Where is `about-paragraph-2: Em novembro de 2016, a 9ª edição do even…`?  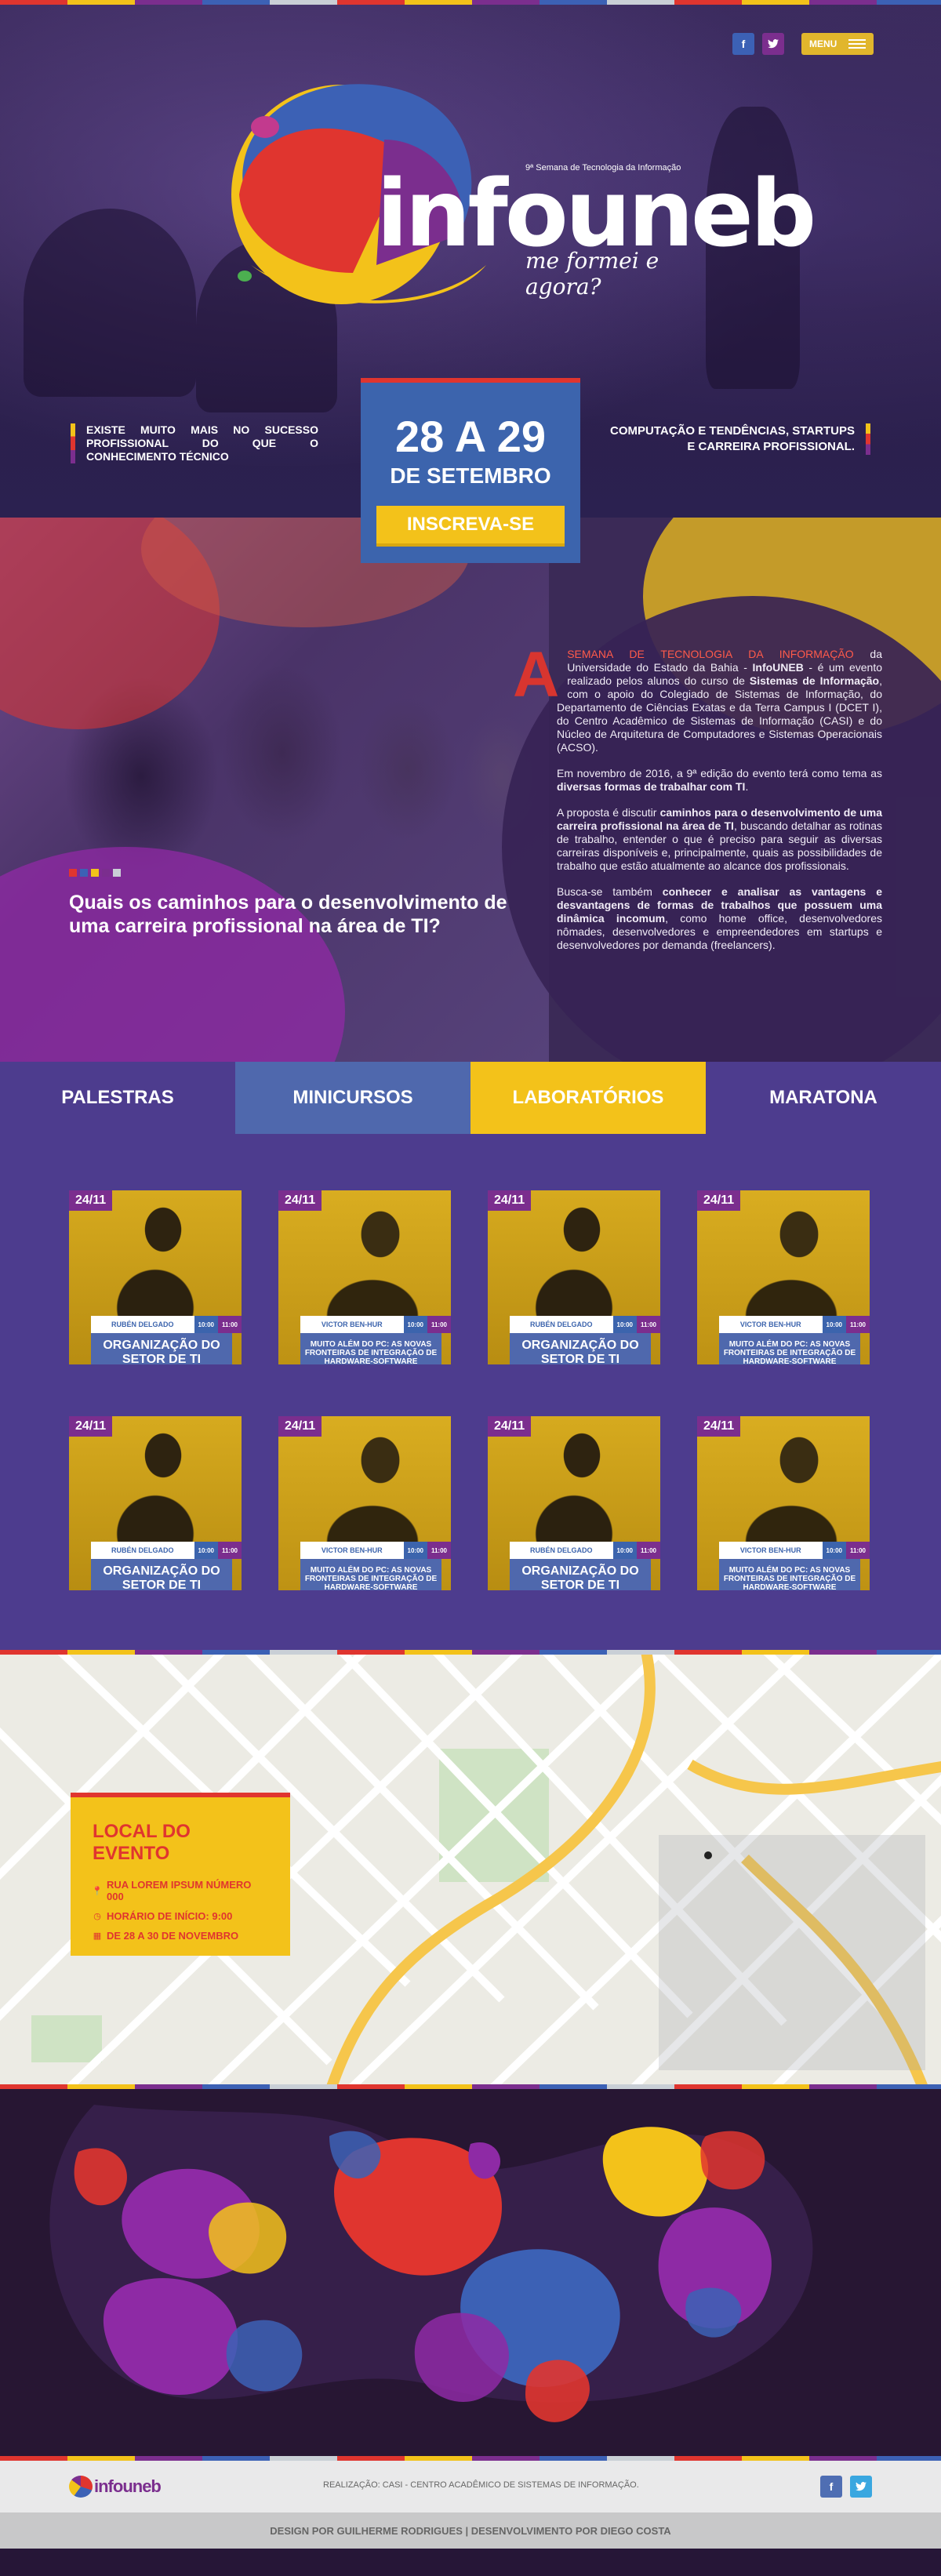 about-paragraph-2: Em novembro de 2016, a 9ª edição do even… is located at coordinates (719, 780).